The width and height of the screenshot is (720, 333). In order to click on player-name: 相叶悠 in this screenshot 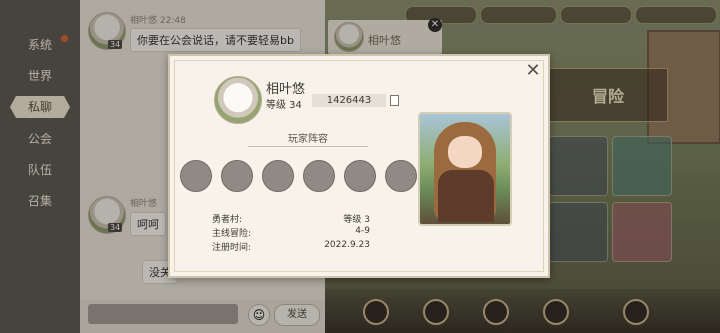, I will do `click(286, 89)`.